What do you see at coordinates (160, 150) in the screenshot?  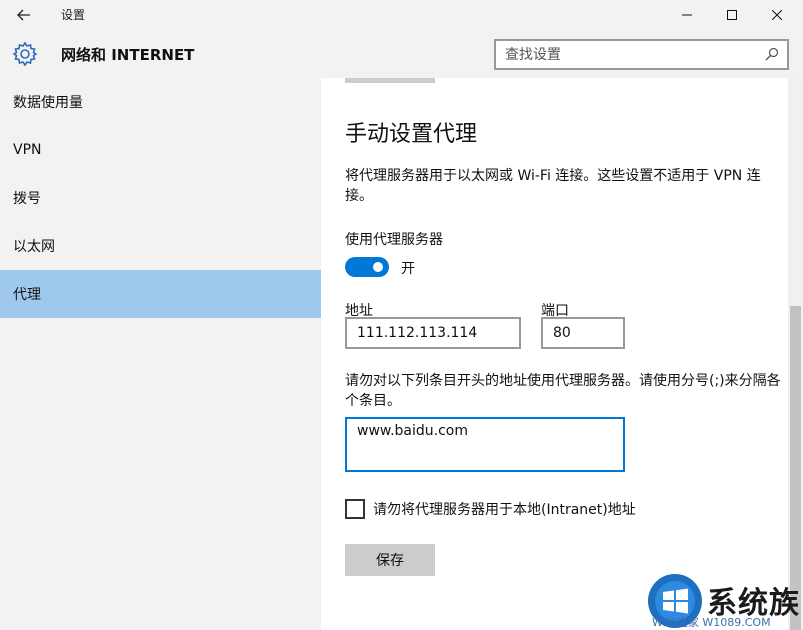 I see `sidebar-item-vpn: VPN` at bounding box center [160, 150].